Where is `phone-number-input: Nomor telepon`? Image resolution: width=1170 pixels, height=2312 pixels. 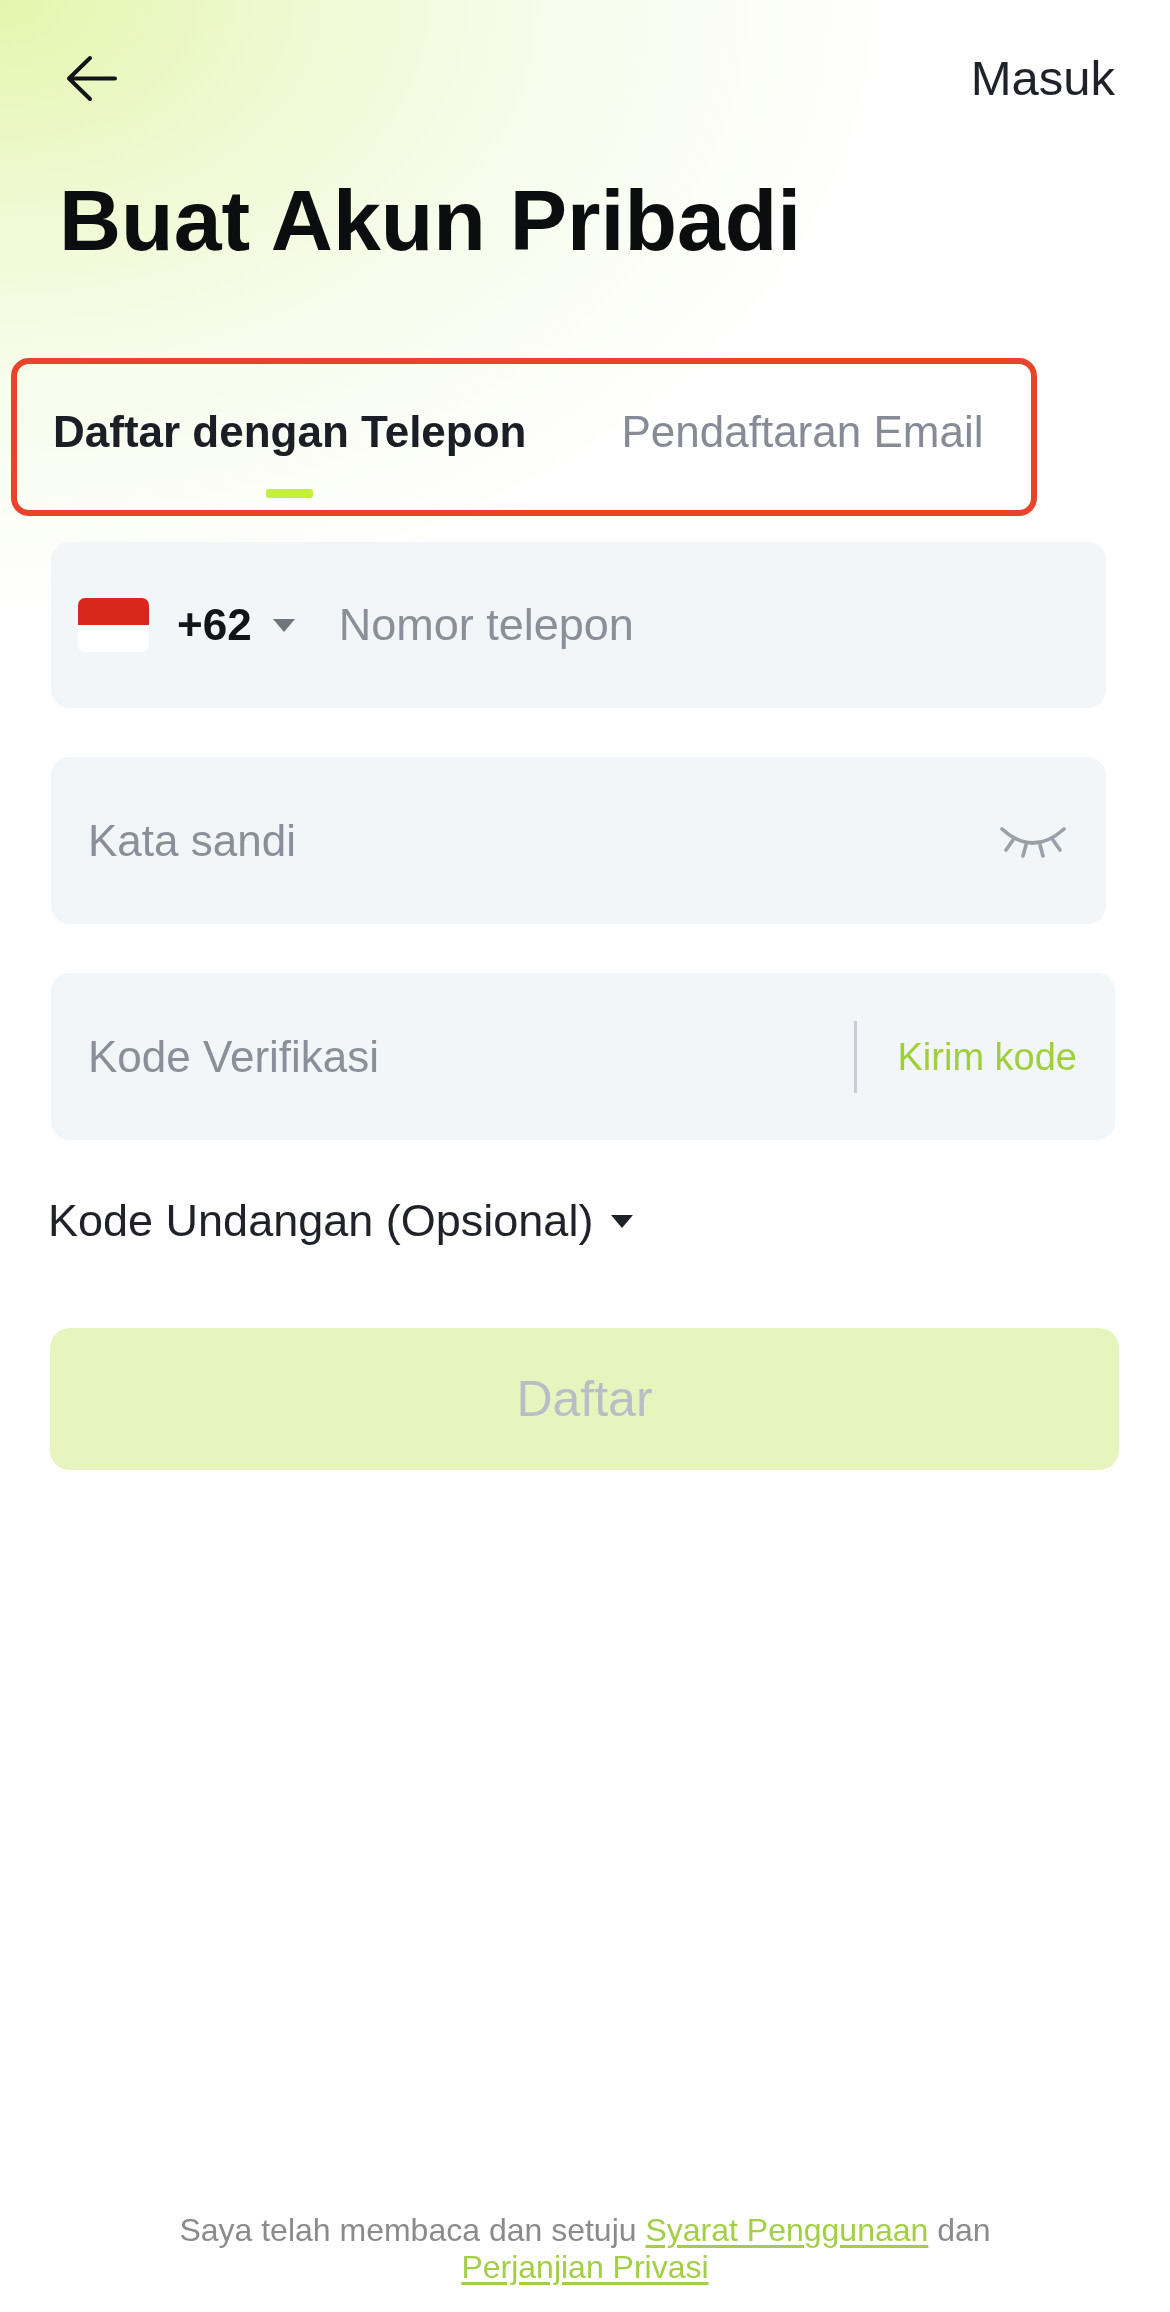
phone-number-input: Nomor telepon is located at coordinates (707, 625).